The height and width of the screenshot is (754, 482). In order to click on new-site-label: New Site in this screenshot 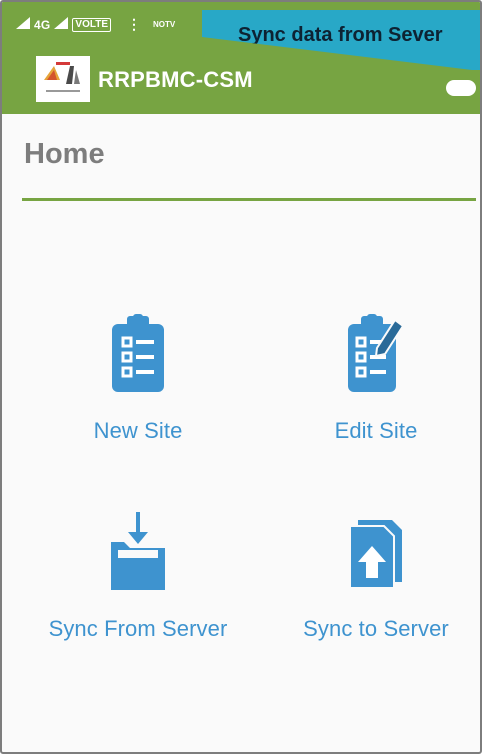, I will do `click(138, 430)`.